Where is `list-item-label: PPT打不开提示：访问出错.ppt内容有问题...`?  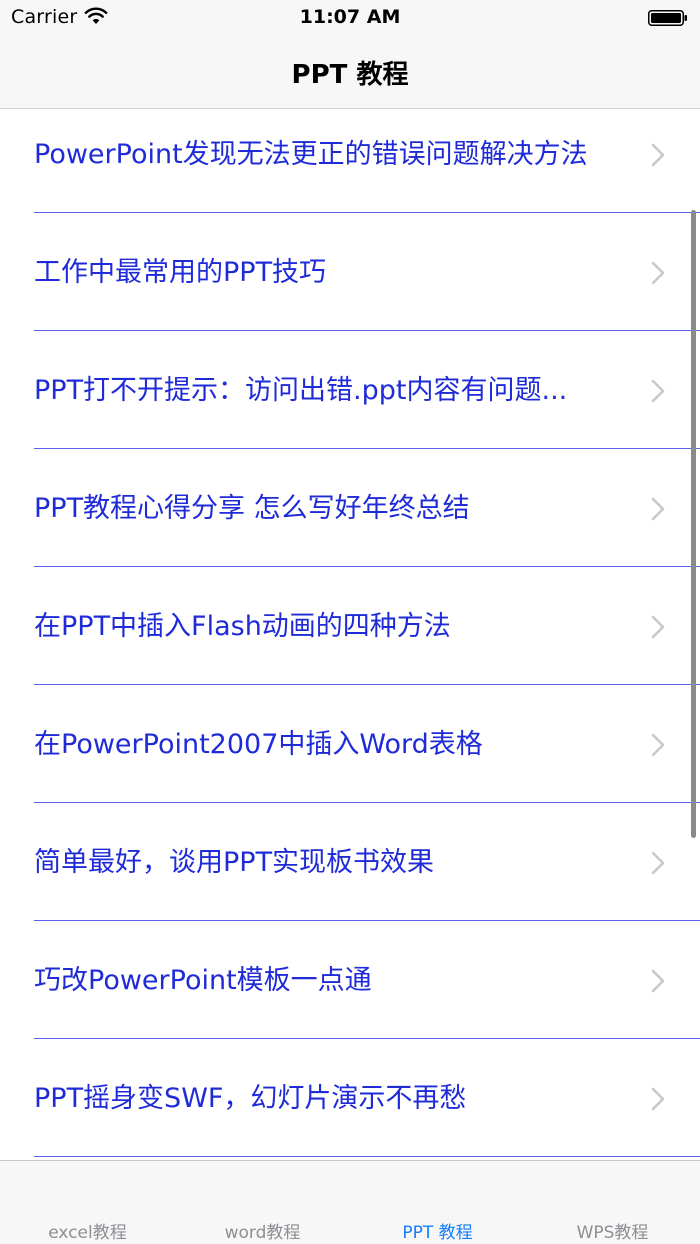
list-item-label: PPT打不开提示：访问出错.ppt内容有问题... is located at coordinates (301, 390).